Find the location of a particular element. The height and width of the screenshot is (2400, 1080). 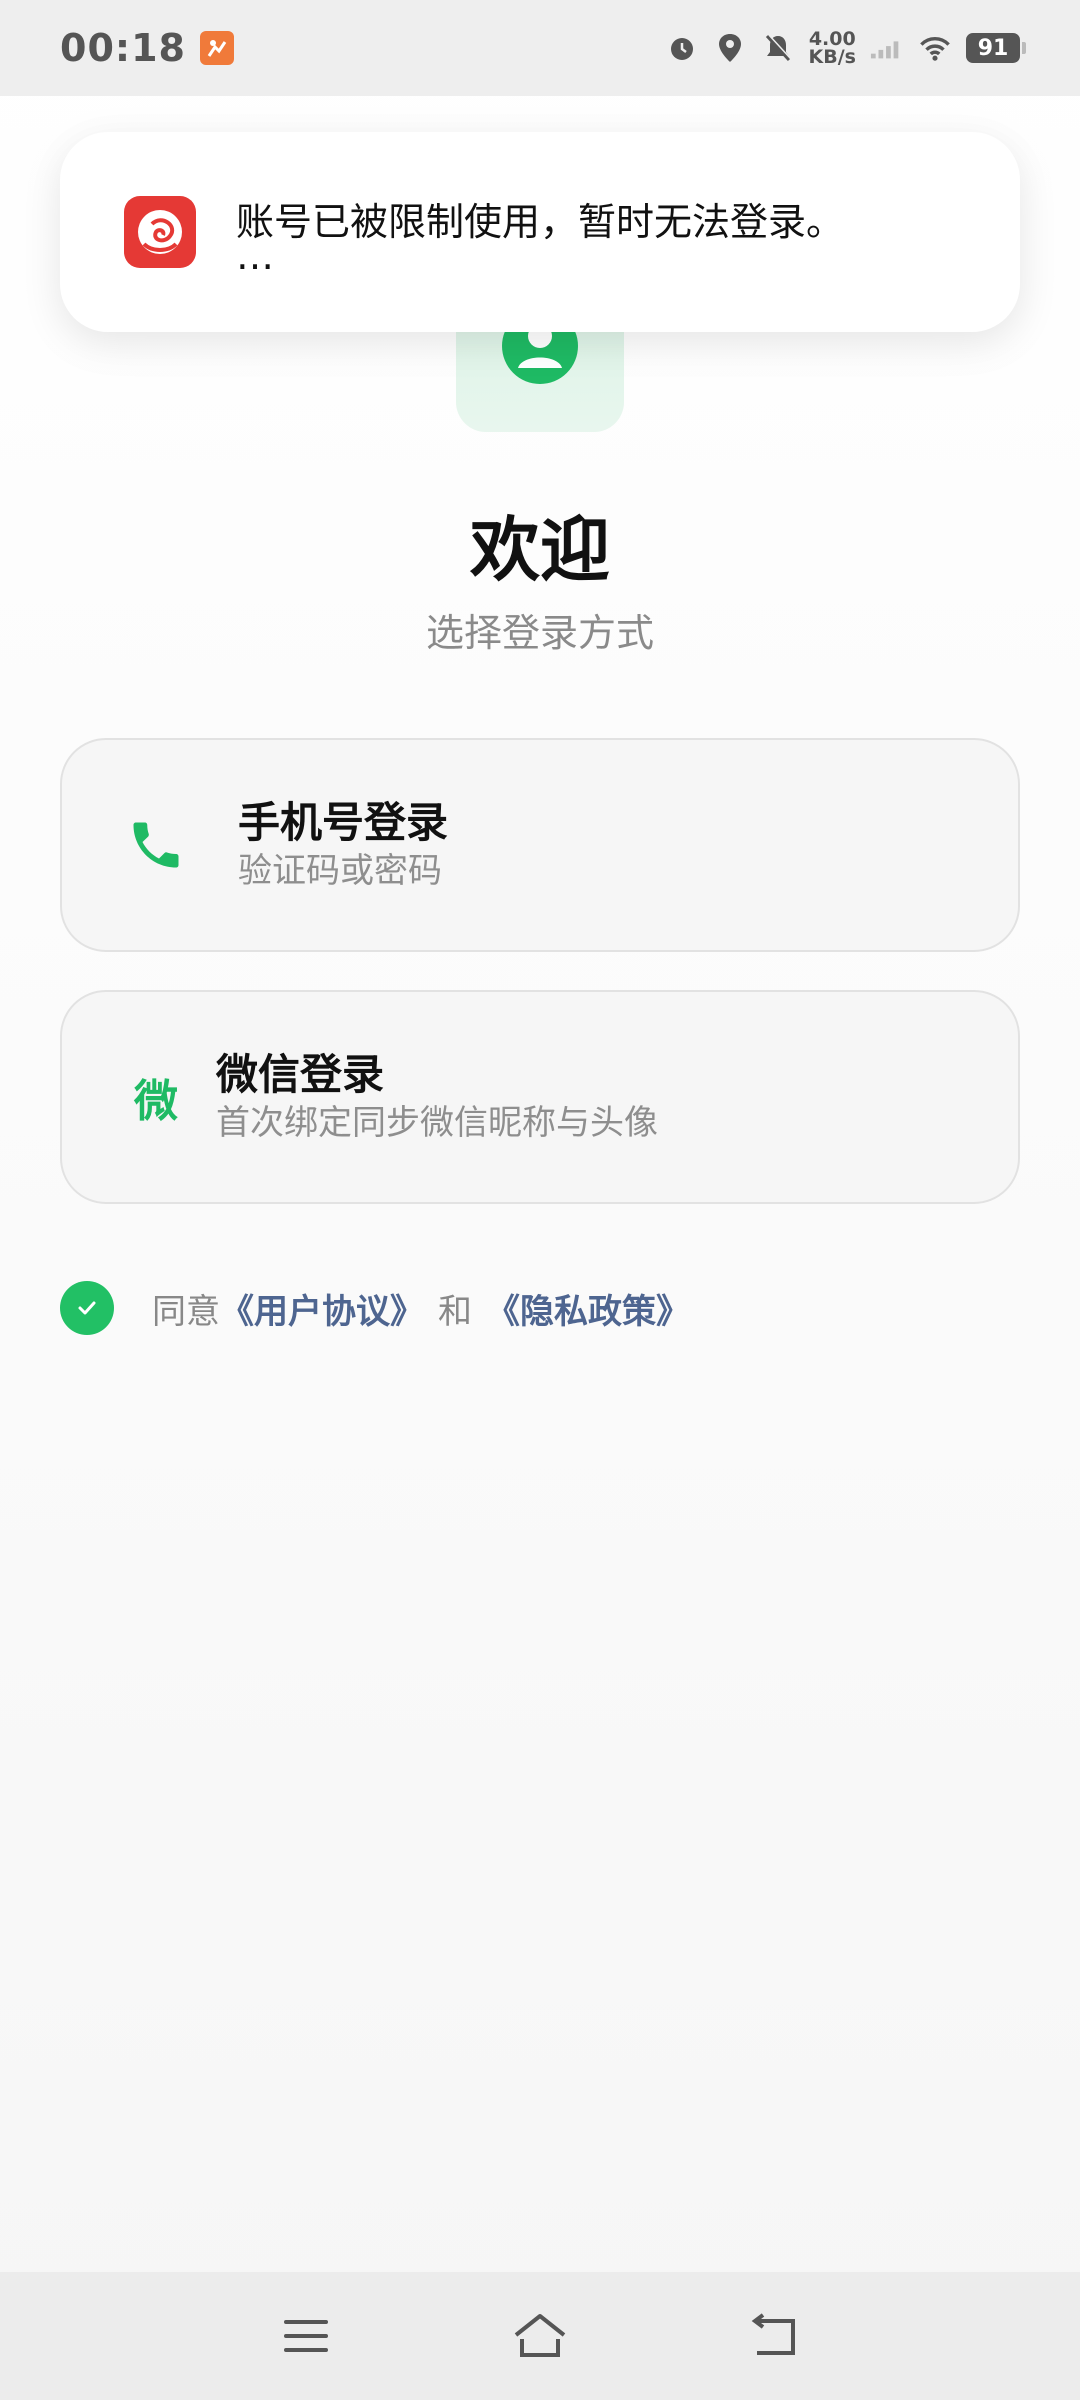

mute-icon is located at coordinates (778, 48).